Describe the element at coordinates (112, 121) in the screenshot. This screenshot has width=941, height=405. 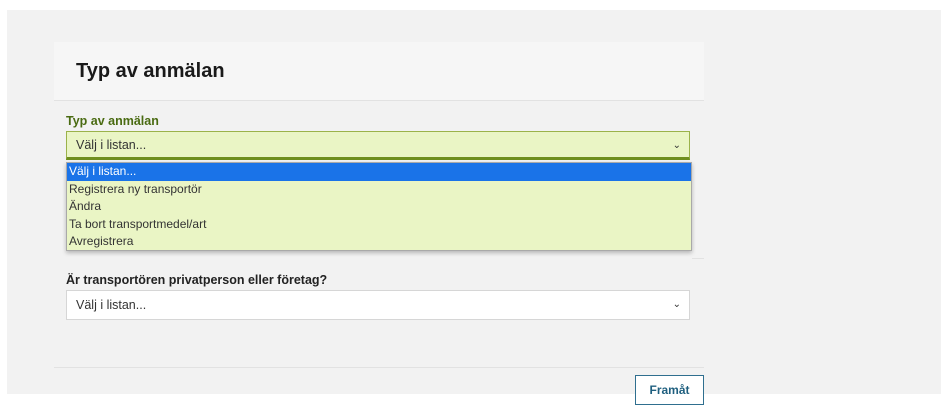
I see `notification-type-label: Typ av anmälan` at that location.